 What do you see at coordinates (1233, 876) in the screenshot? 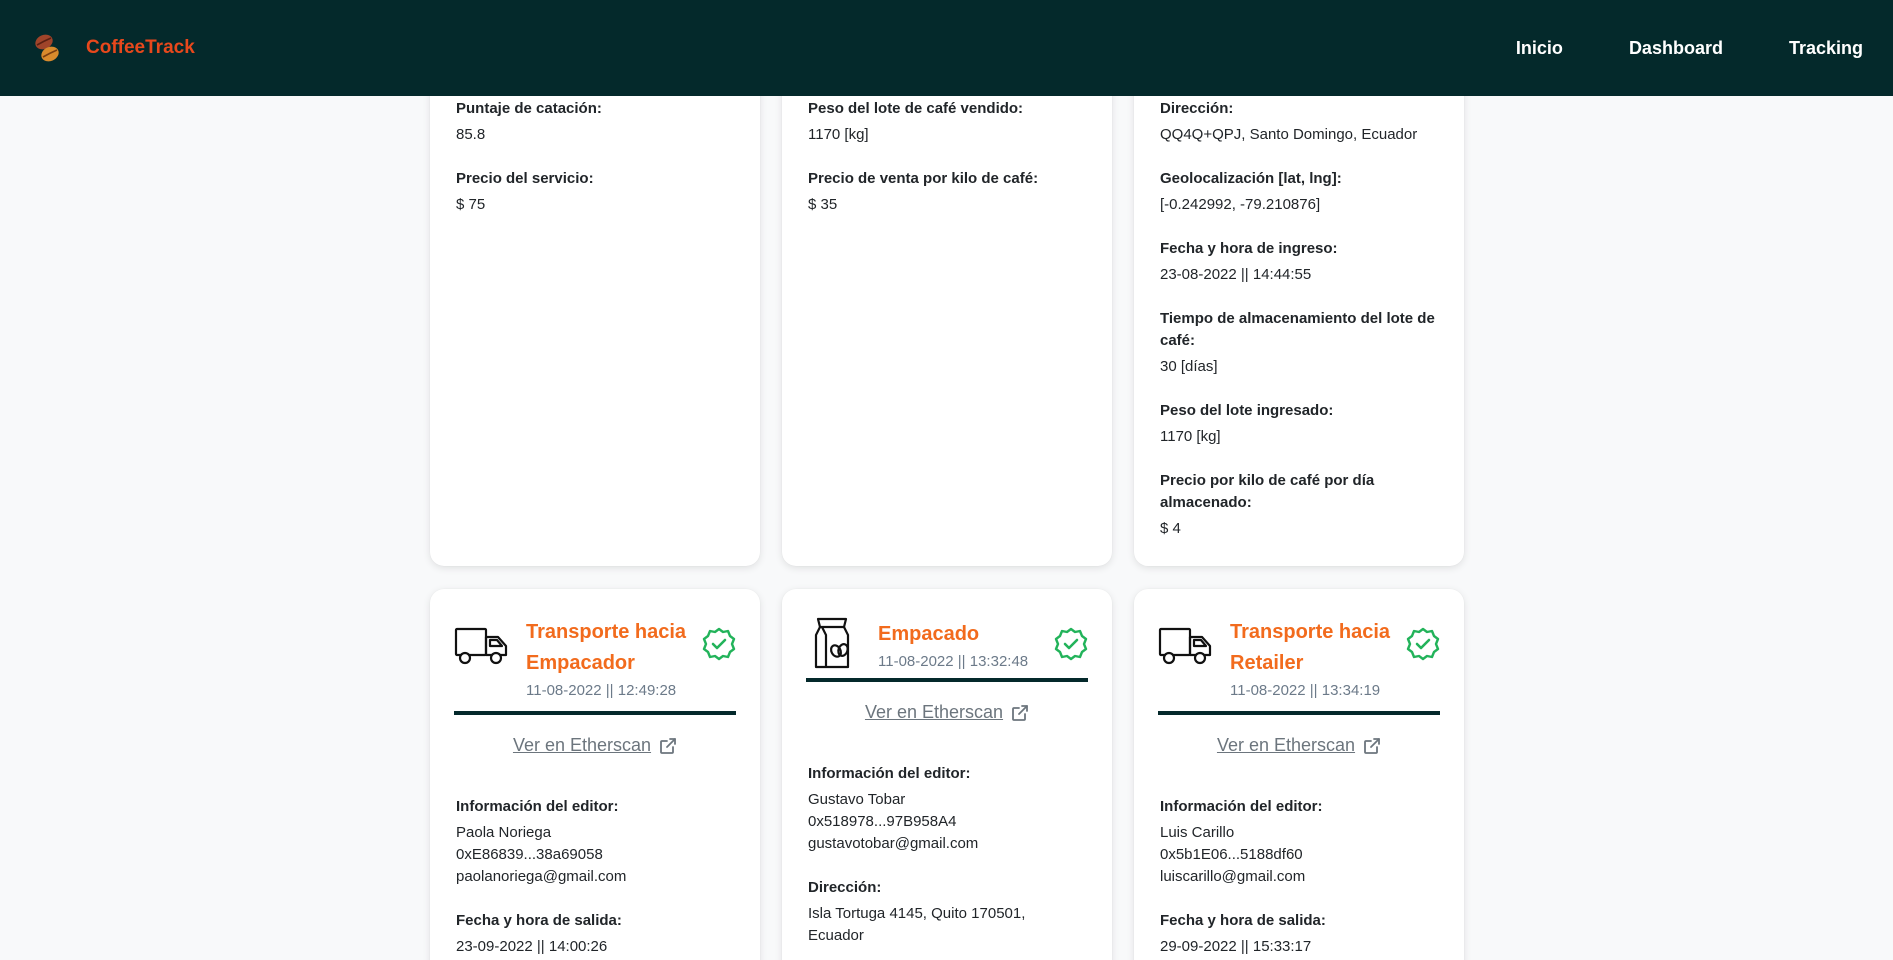
I see `editor-email: luiscarillo@gmail.com` at bounding box center [1233, 876].